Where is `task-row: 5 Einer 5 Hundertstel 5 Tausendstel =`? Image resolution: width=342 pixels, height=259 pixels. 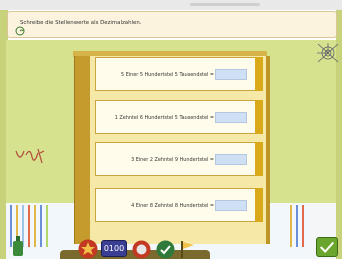
task-row: 5 Einer 5 Hundertstel 5 Tausendstel = is located at coordinates (179, 74).